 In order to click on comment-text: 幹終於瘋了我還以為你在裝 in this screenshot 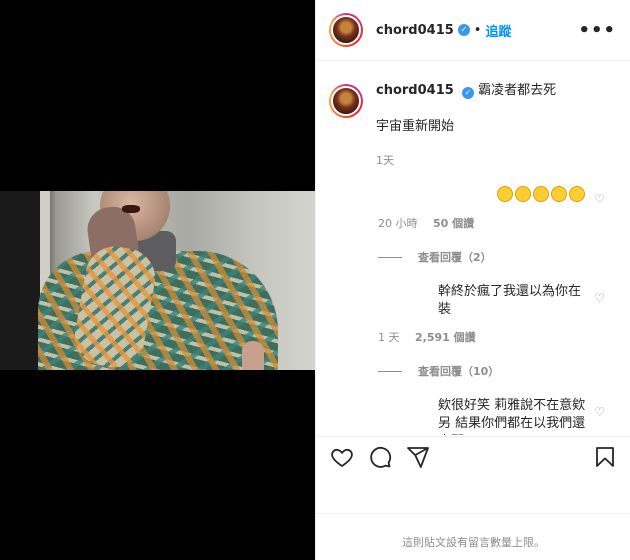, I will do `click(510, 300)`.